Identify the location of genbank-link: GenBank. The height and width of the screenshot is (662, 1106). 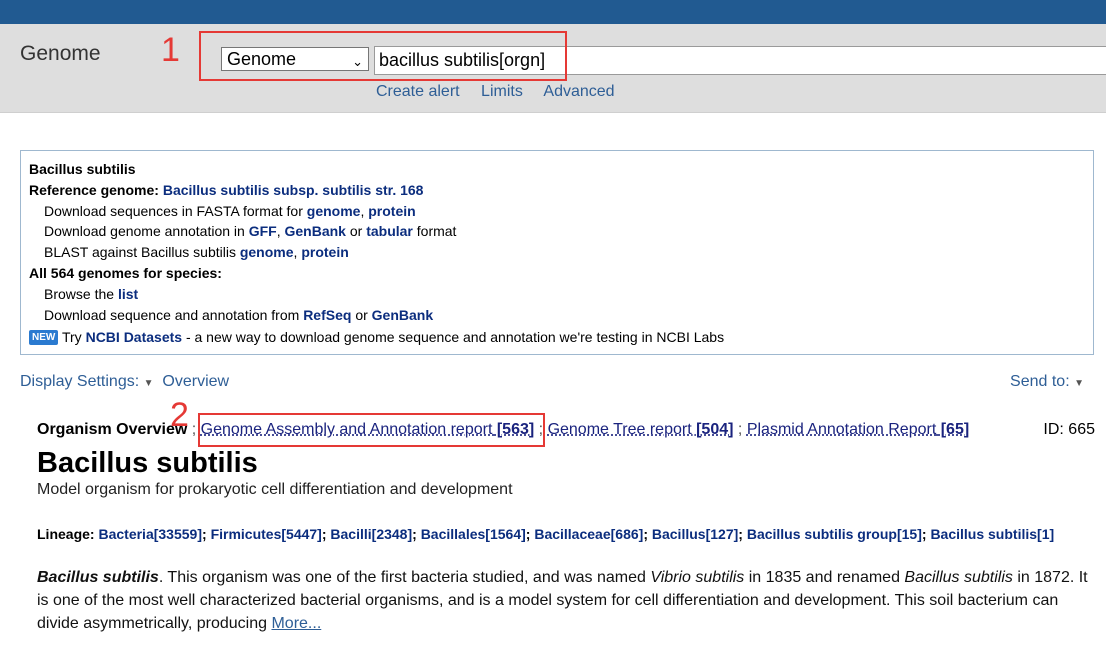
(314, 231).